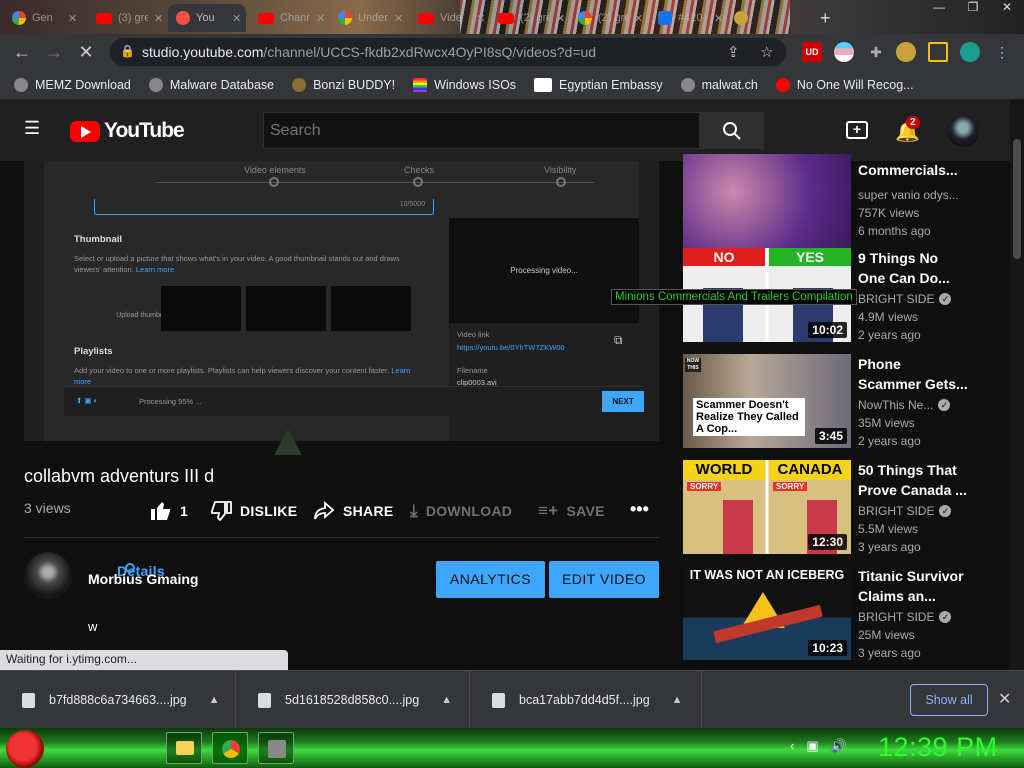  I want to click on maximize-button: ❐, so click(973, 10).